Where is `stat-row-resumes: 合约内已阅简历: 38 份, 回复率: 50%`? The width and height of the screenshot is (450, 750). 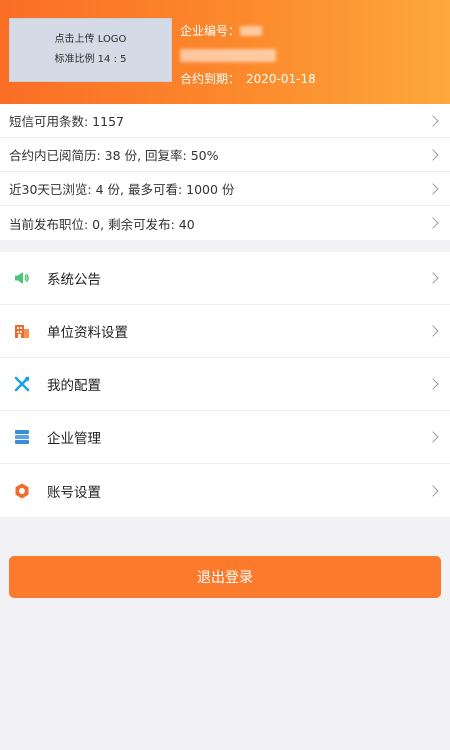
stat-row-resumes: 合约内已阅简历: 38 份, 回复率: 50% is located at coordinates (225, 155).